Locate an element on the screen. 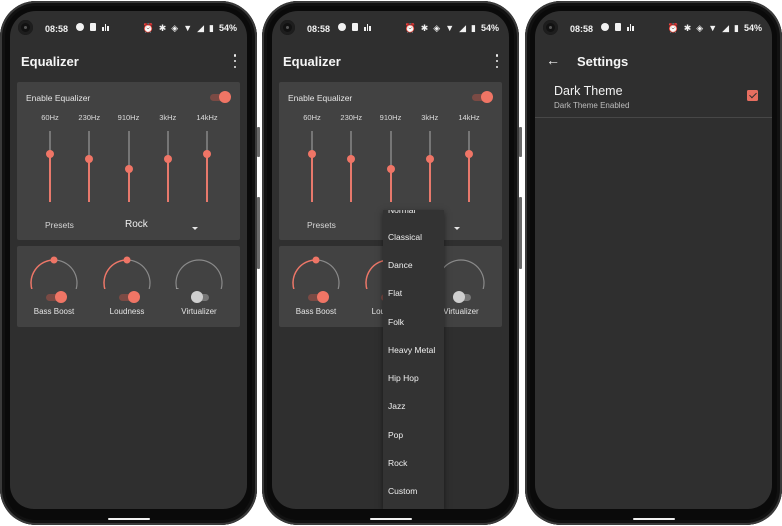 The width and height of the screenshot is (782, 526). preset-option-pop: Pop is located at coordinates (395, 435).